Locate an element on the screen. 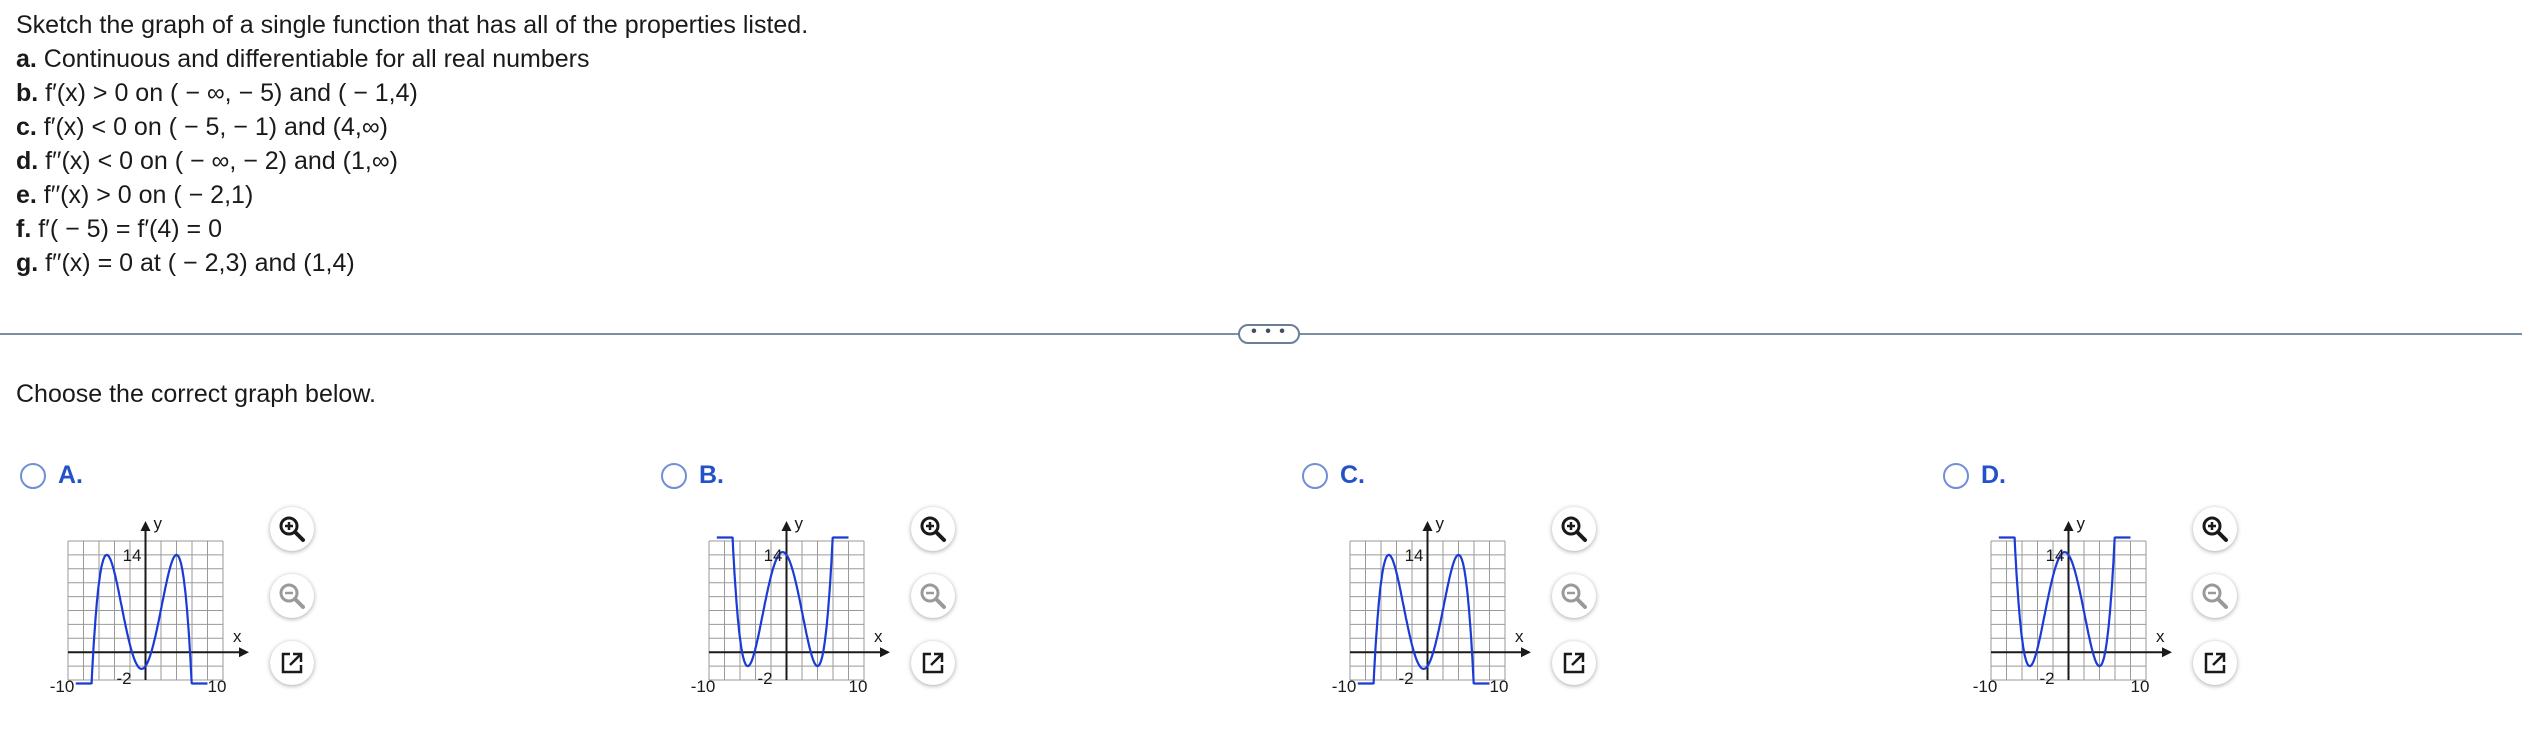 The height and width of the screenshot is (755, 2522). choice-label: D. is located at coordinates (1993, 475).